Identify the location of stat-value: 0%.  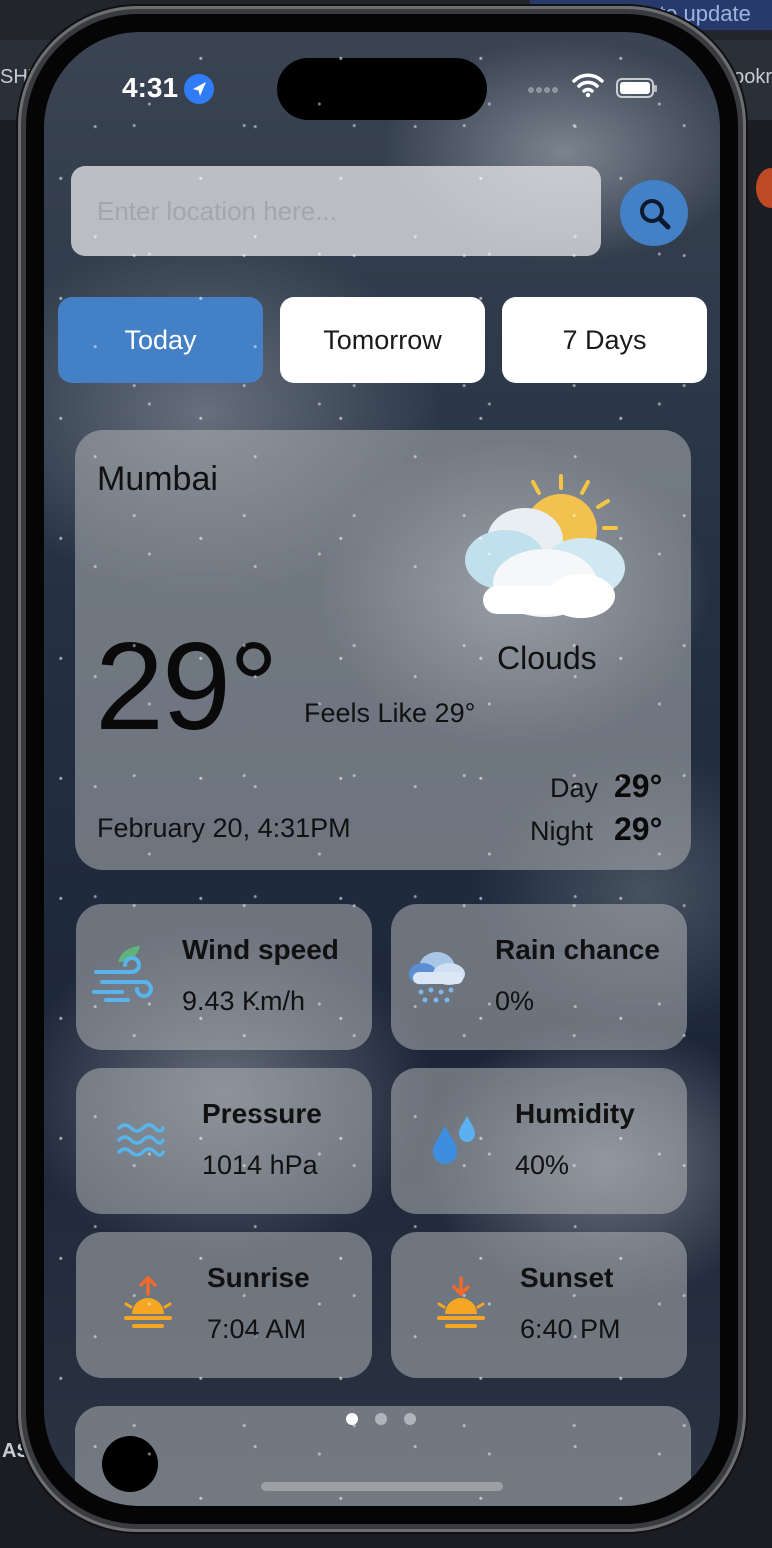
(515, 1001).